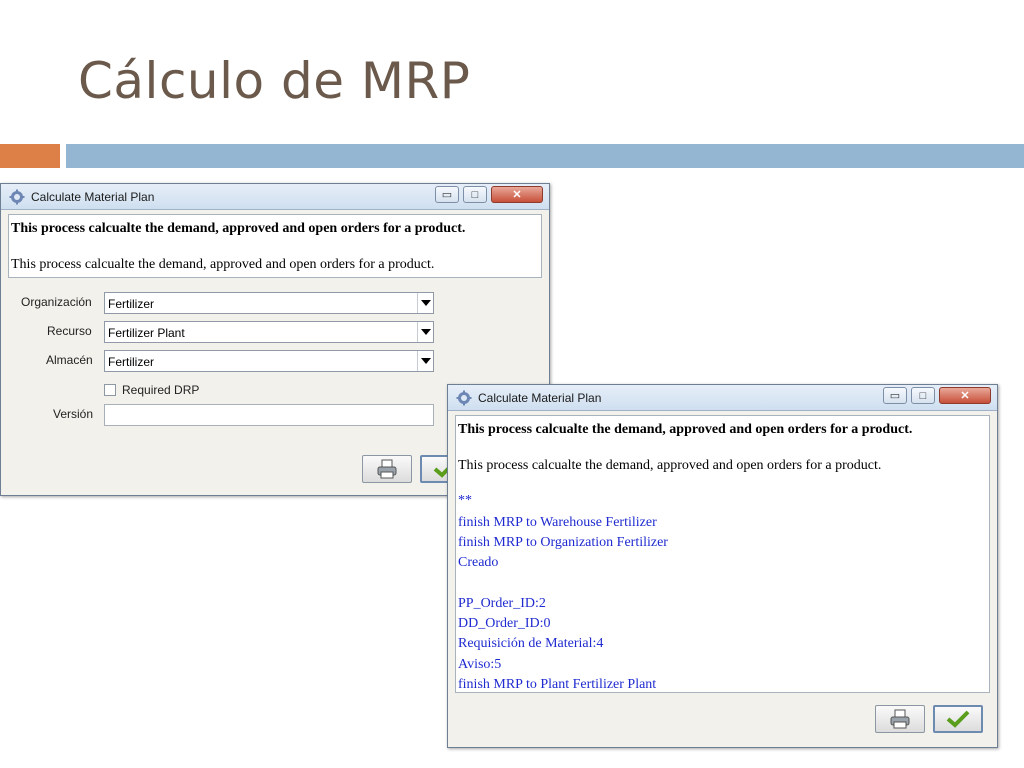  Describe the element at coordinates (131, 362) in the screenshot. I see `almacen-value: Fertilizer` at that location.